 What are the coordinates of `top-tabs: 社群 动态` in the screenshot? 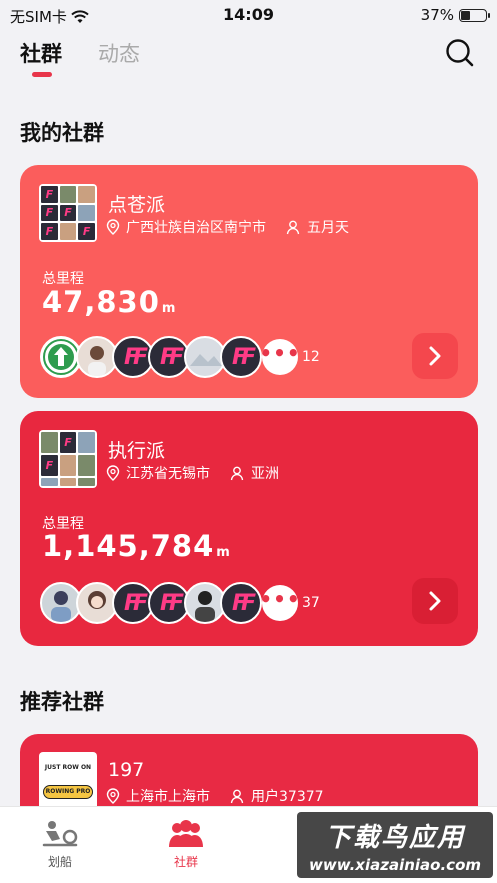 It's located at (80, 57).